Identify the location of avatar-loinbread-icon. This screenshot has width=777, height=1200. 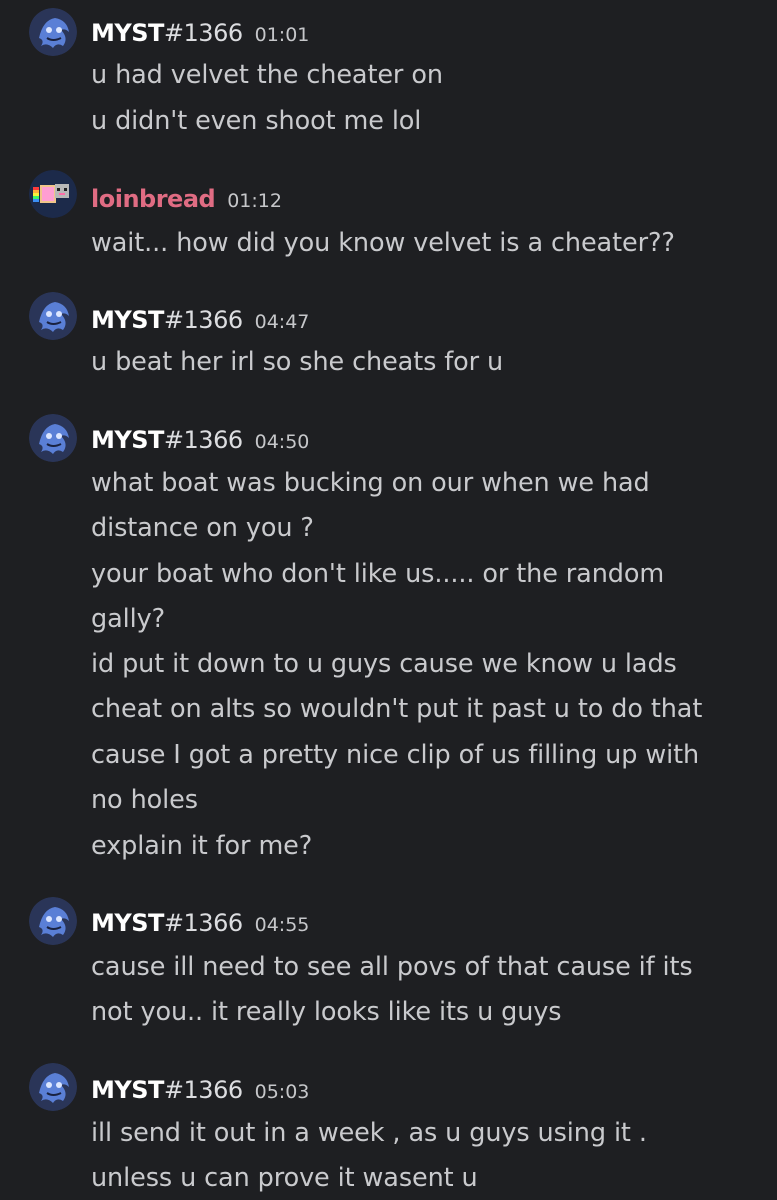
(53, 194).